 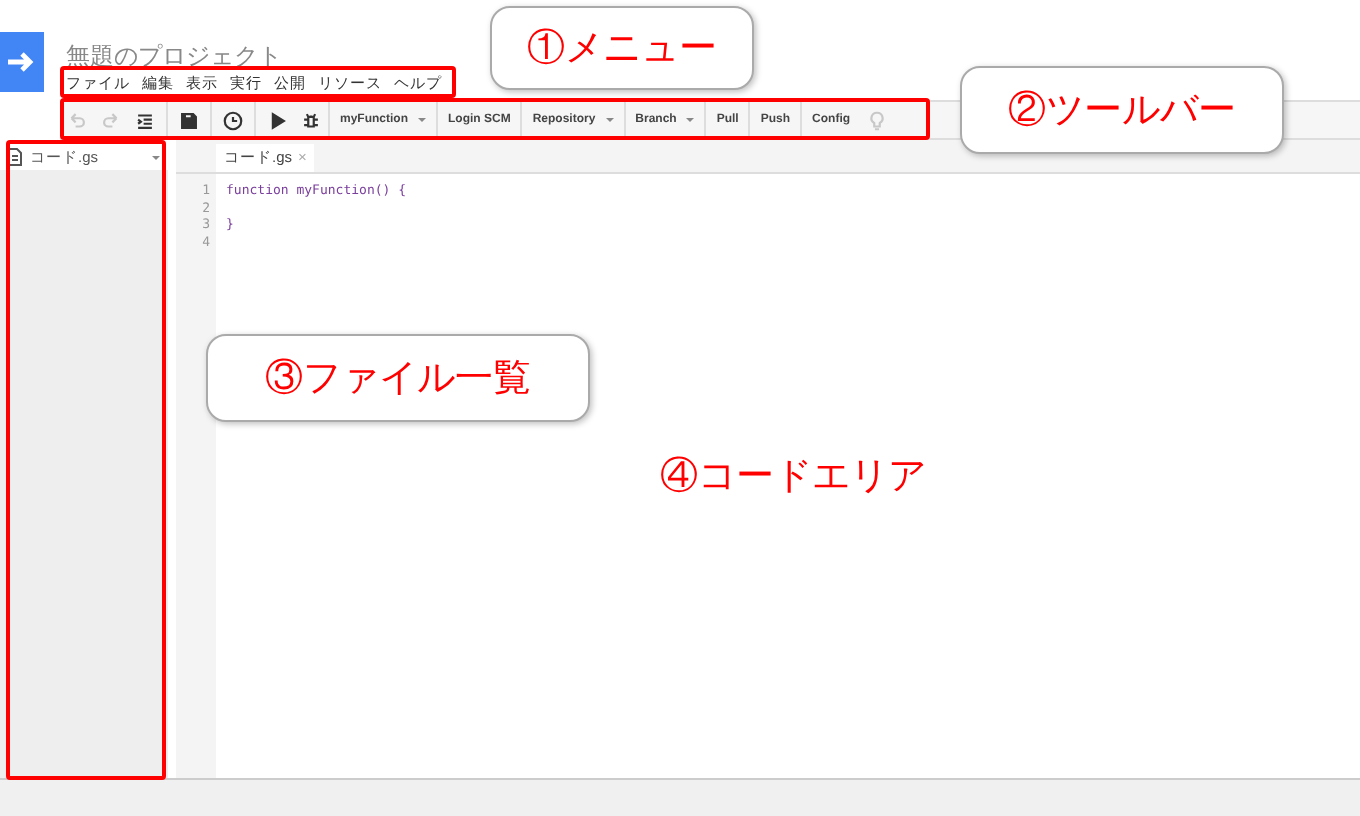 What do you see at coordinates (793, 478) in the screenshot?
I see `area-label: ④コードエリア` at bounding box center [793, 478].